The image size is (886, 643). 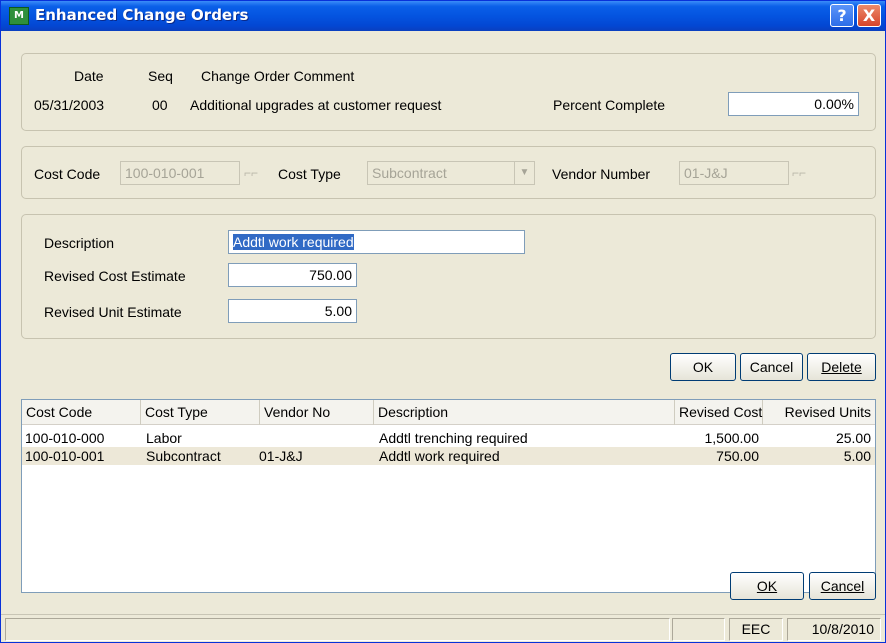 I want to click on seq-value: 00, so click(x=160, y=105).